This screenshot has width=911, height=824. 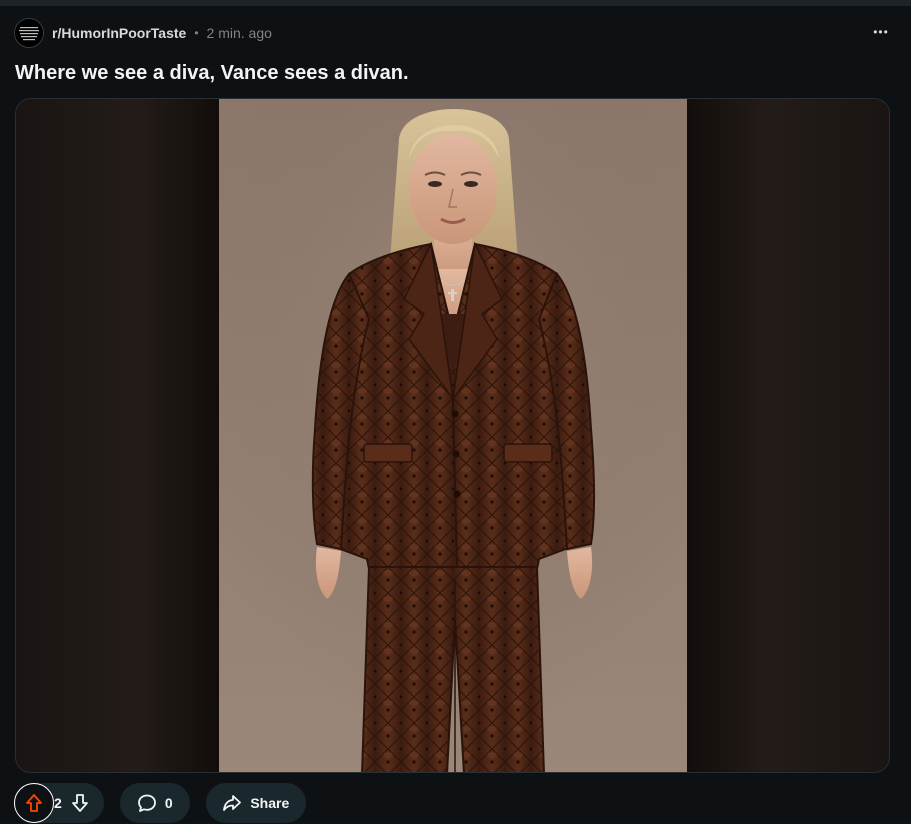 I want to click on post-title: Where we see a diva, Vance sees a divan., so click(x=212, y=73).